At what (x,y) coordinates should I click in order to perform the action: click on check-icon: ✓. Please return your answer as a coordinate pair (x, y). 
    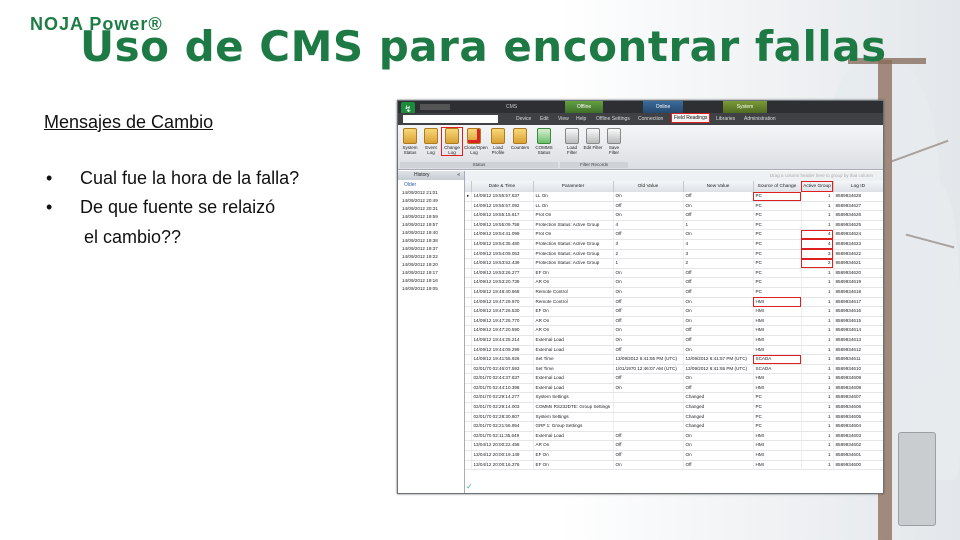
    Looking at the image, I should click on (469, 486).